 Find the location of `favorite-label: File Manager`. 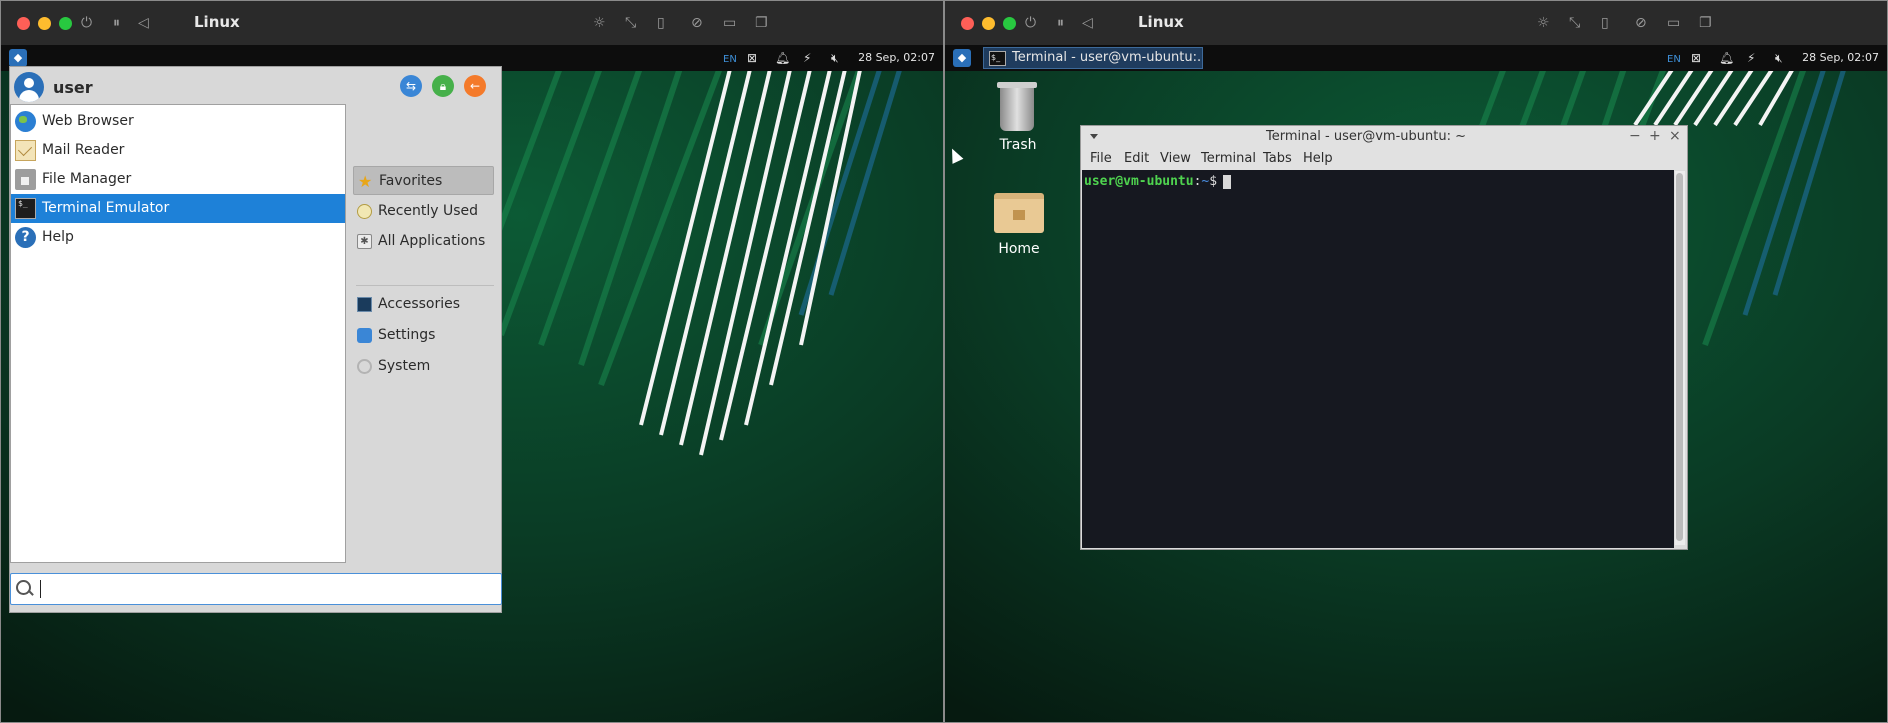

favorite-label: File Manager is located at coordinates (87, 179).